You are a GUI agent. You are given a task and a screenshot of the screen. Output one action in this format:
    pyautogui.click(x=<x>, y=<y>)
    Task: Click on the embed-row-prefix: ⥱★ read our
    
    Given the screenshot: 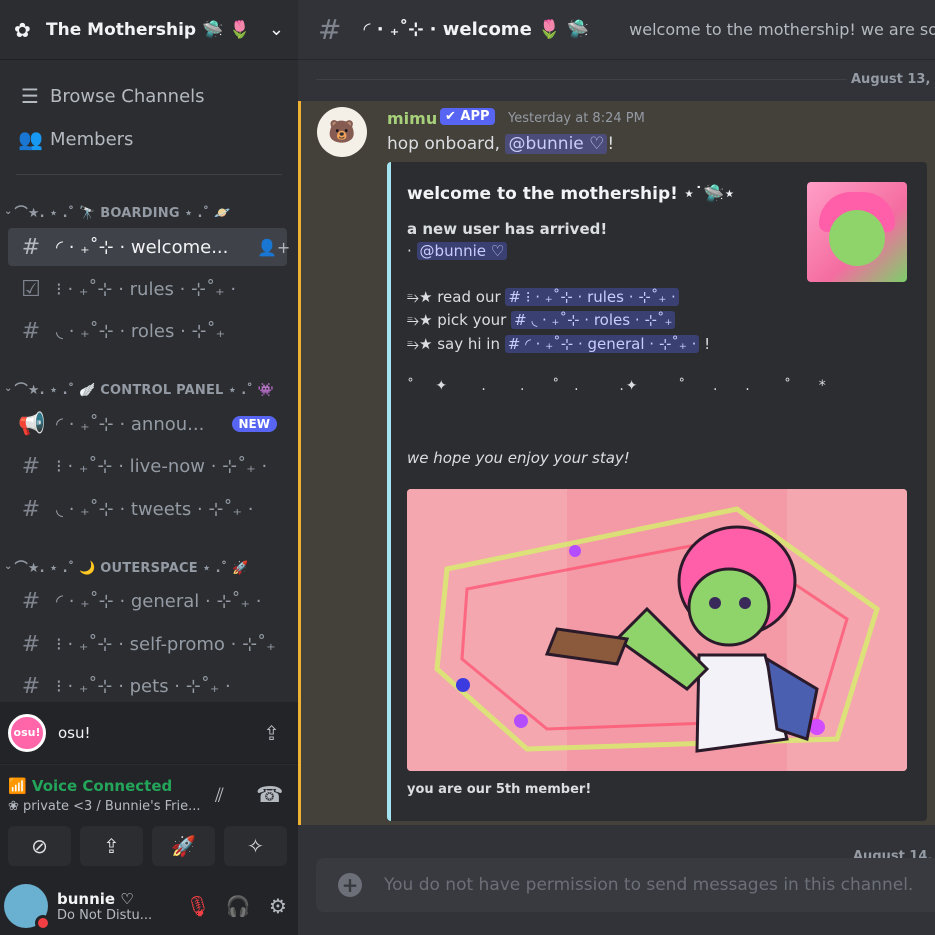 What is the action you would take?
    pyautogui.click(x=456, y=297)
    